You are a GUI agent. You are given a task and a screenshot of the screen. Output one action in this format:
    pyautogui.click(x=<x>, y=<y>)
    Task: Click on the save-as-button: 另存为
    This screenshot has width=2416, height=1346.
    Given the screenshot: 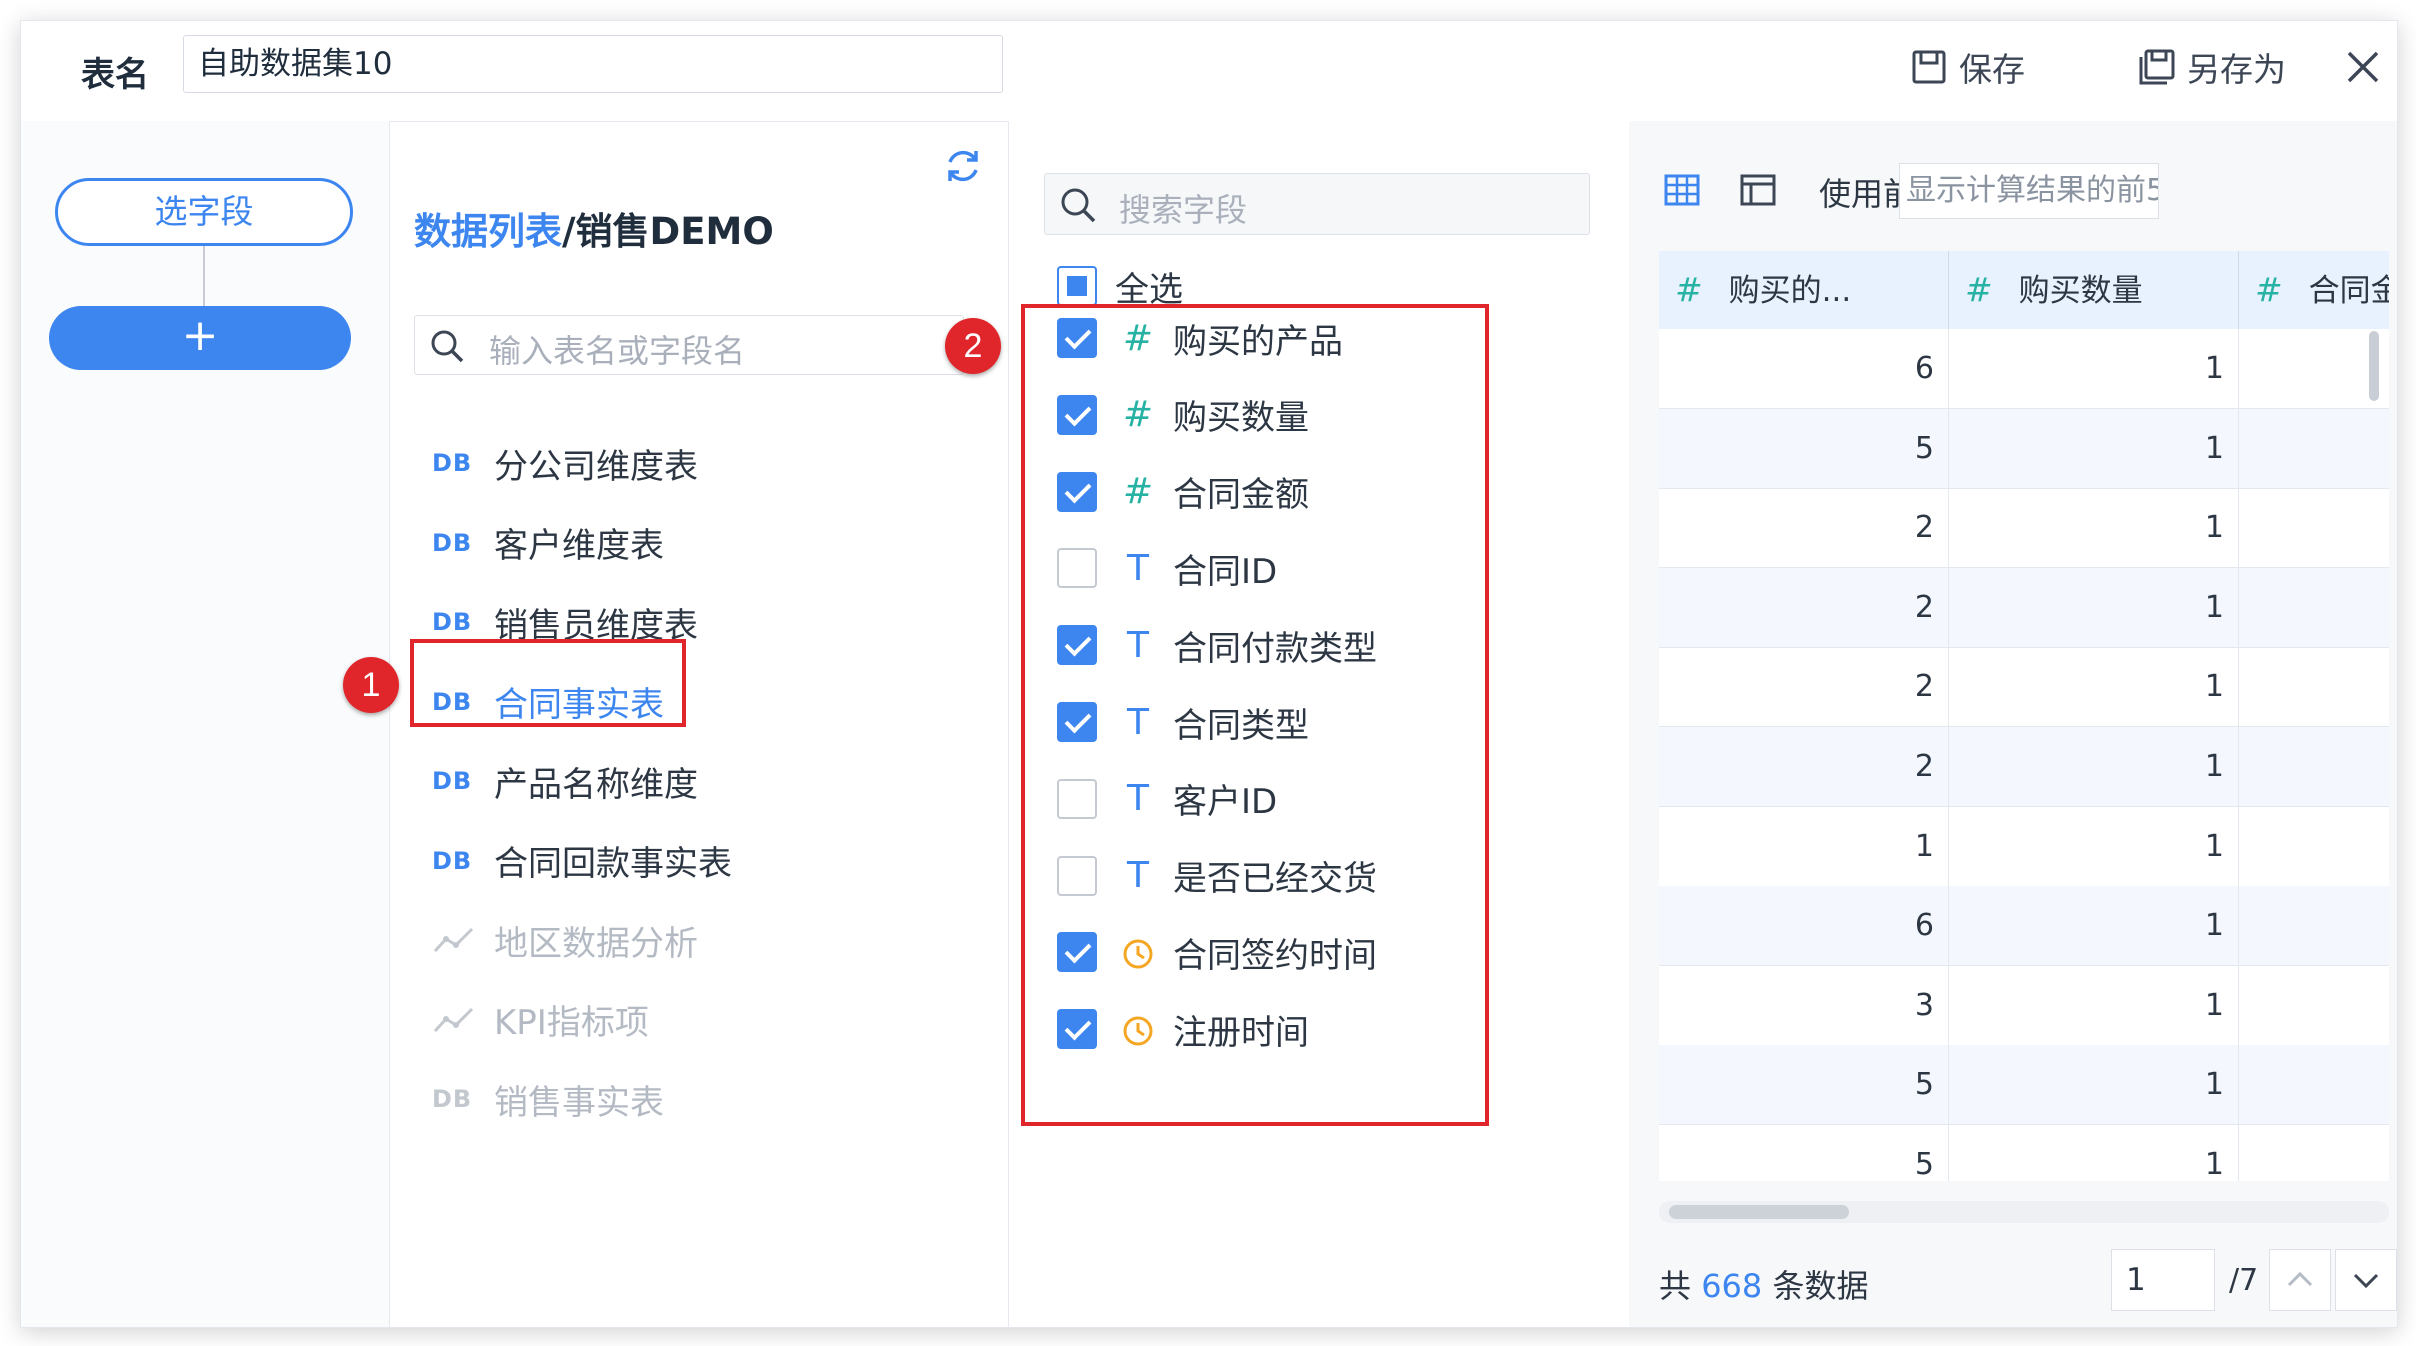 What is the action you would take?
    pyautogui.click(x=2211, y=67)
    